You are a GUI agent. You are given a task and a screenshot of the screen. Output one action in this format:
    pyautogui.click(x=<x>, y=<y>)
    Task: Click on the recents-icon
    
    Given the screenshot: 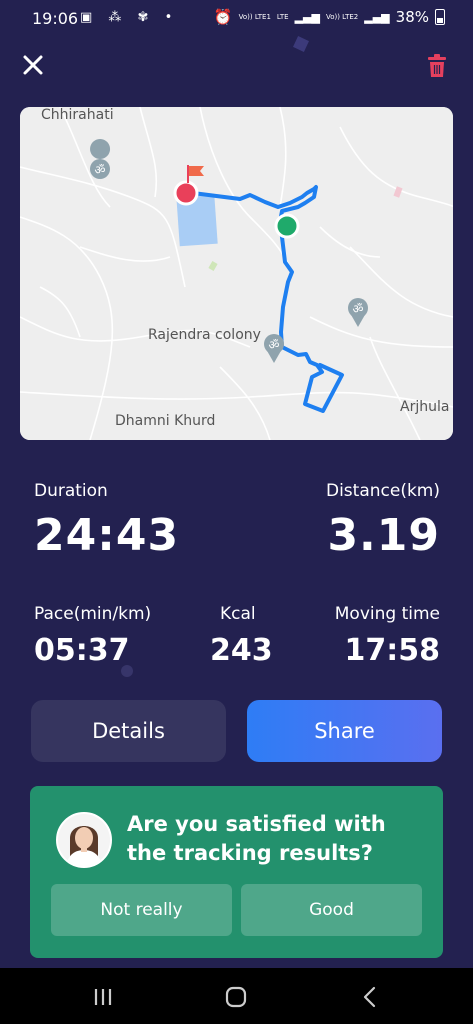 What is the action you would take?
    pyautogui.click(x=103, y=997)
    